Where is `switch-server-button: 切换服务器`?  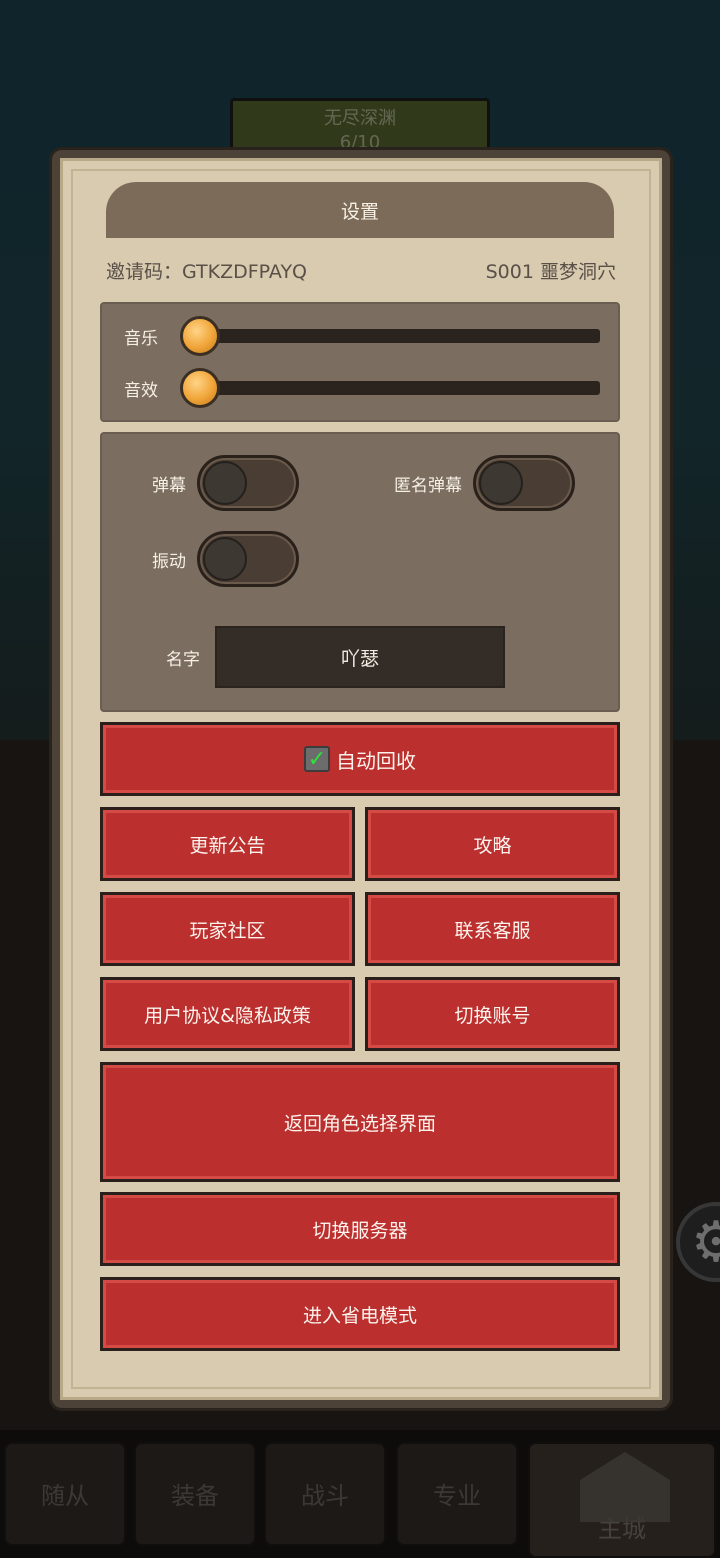
switch-server-button: 切换服务器 is located at coordinates (360, 1229).